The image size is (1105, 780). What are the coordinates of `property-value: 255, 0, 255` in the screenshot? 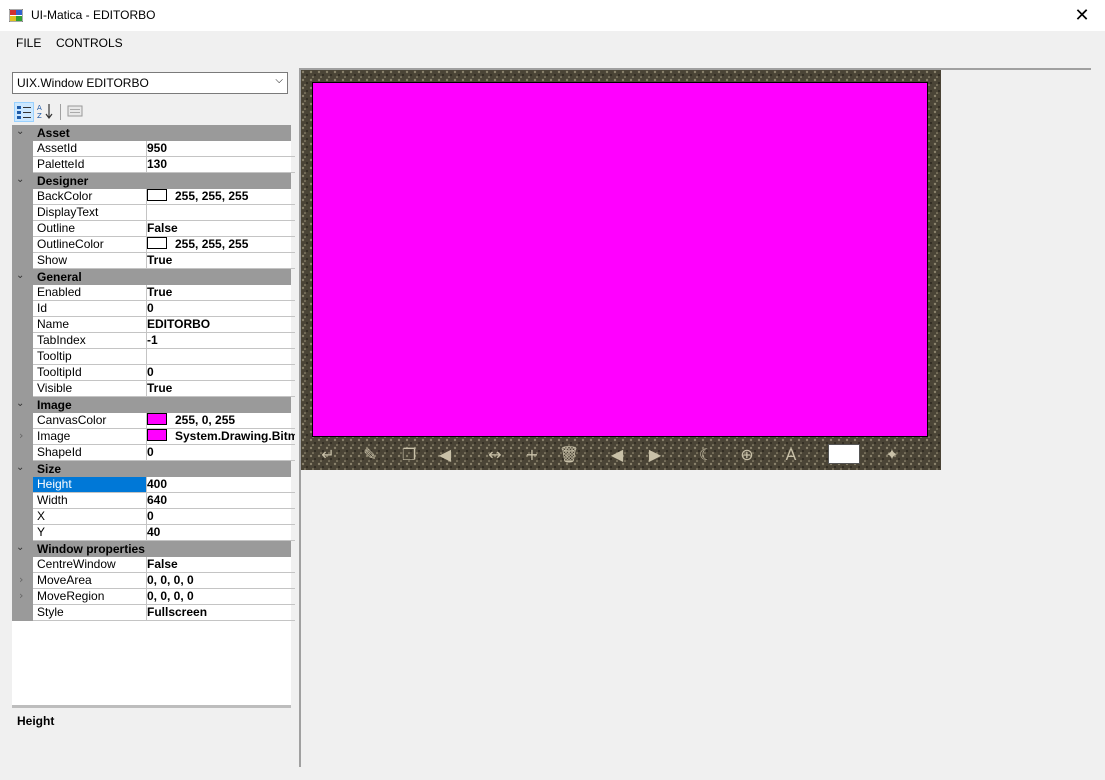 It's located at (219, 421).